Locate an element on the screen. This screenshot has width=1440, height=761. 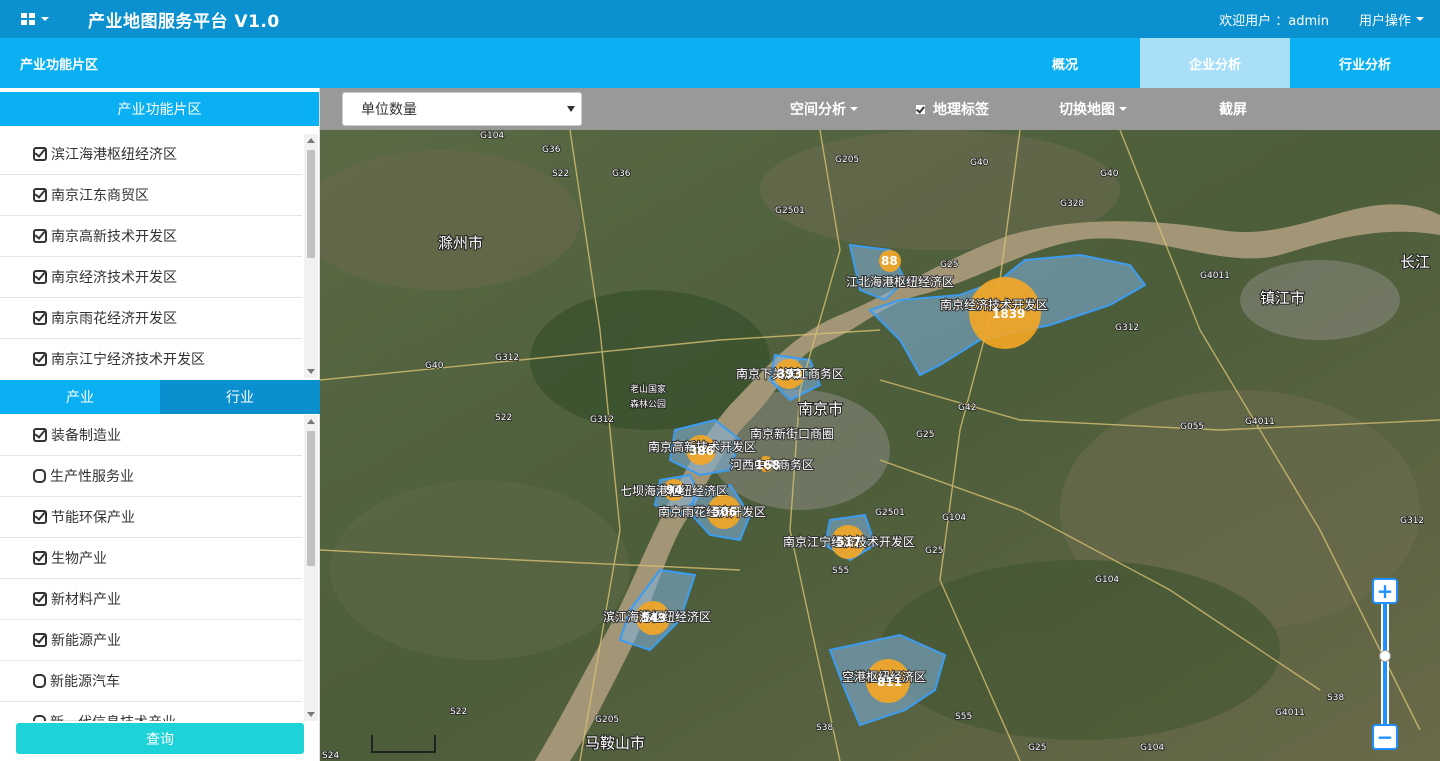
zoom-handle is located at coordinates (1385, 656).